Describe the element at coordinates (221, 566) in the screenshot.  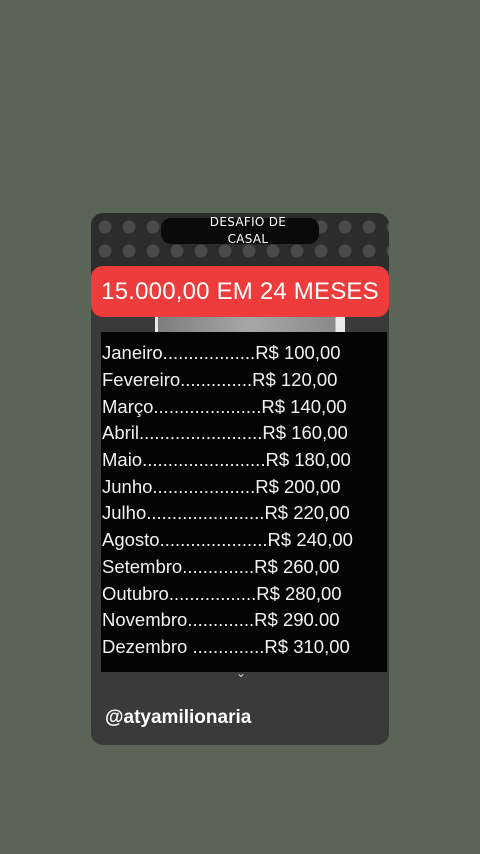
I see `list-item: Setembro..............R$ 260,00` at that location.